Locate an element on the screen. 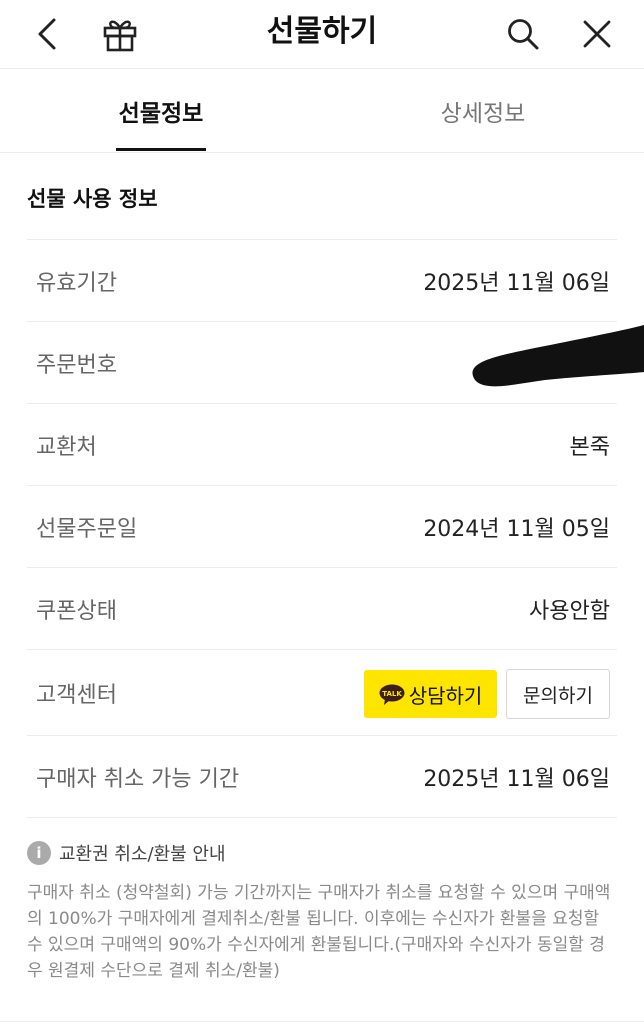 This screenshot has width=644, height=1024. kakao-chat-label: 상담하기 is located at coordinates (445, 695).